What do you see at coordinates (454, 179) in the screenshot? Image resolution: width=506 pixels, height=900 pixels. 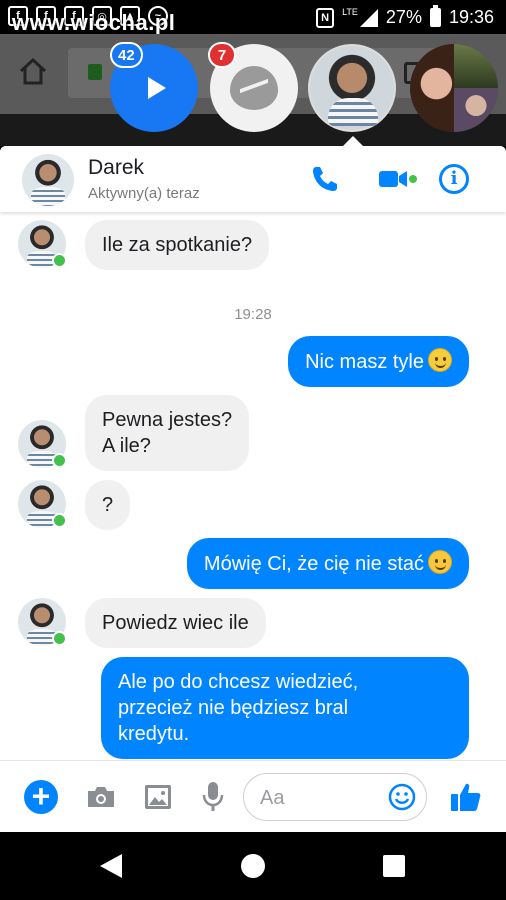 I see `info-icon: i` at bounding box center [454, 179].